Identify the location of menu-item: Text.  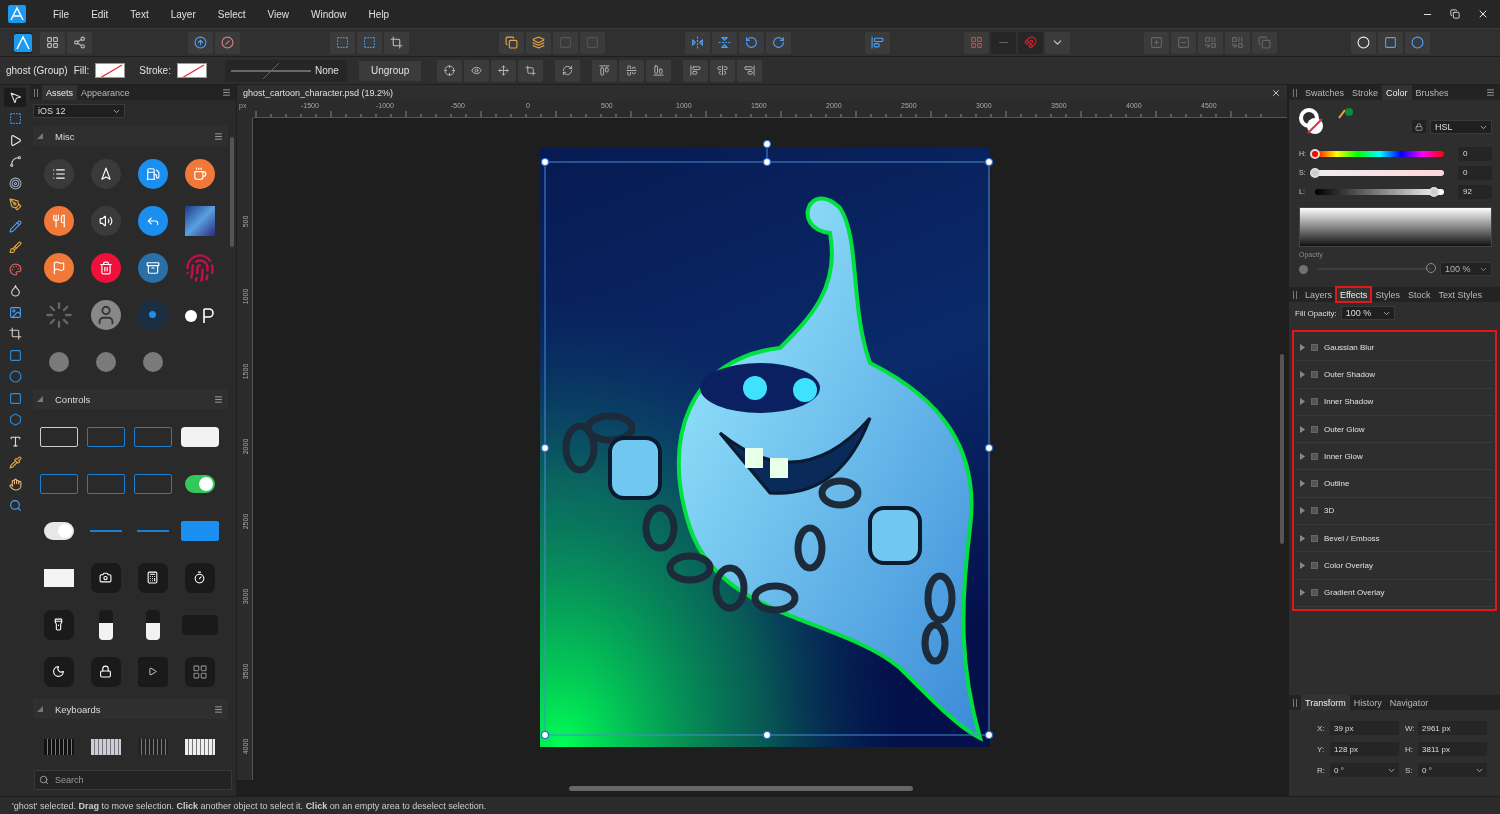
(139, 14).